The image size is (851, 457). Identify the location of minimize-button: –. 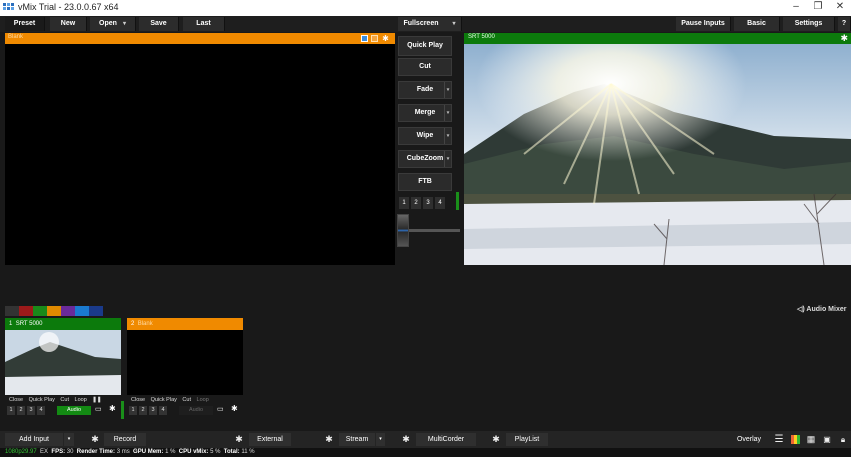
(796, 6).